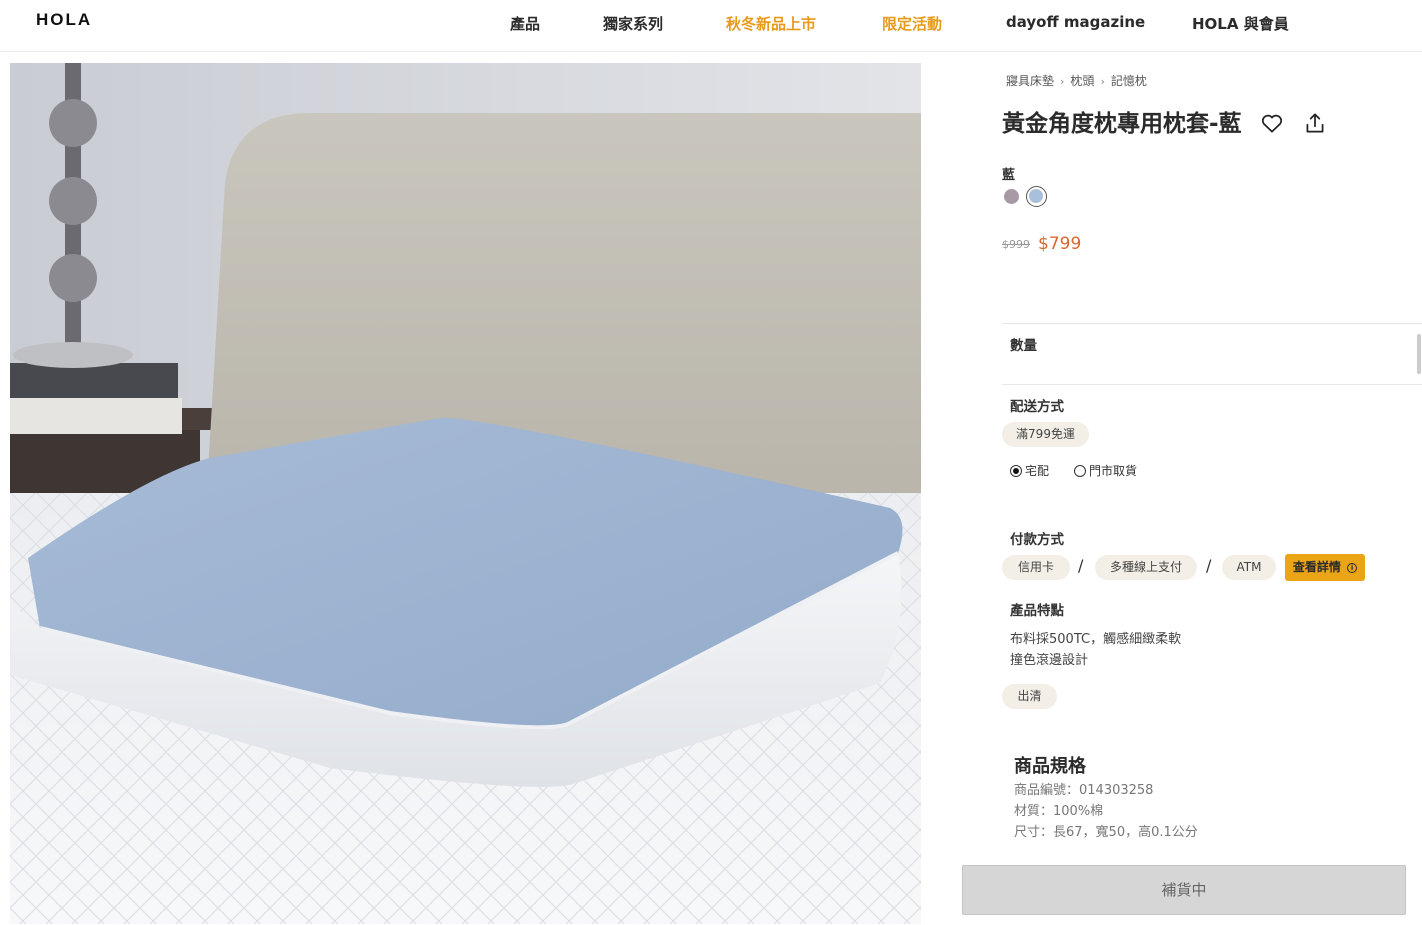 Image resolution: width=1422 pixels, height=925 pixels. Describe the element at coordinates (1419, 354) in the screenshot. I see `panel-scrollbar` at that location.